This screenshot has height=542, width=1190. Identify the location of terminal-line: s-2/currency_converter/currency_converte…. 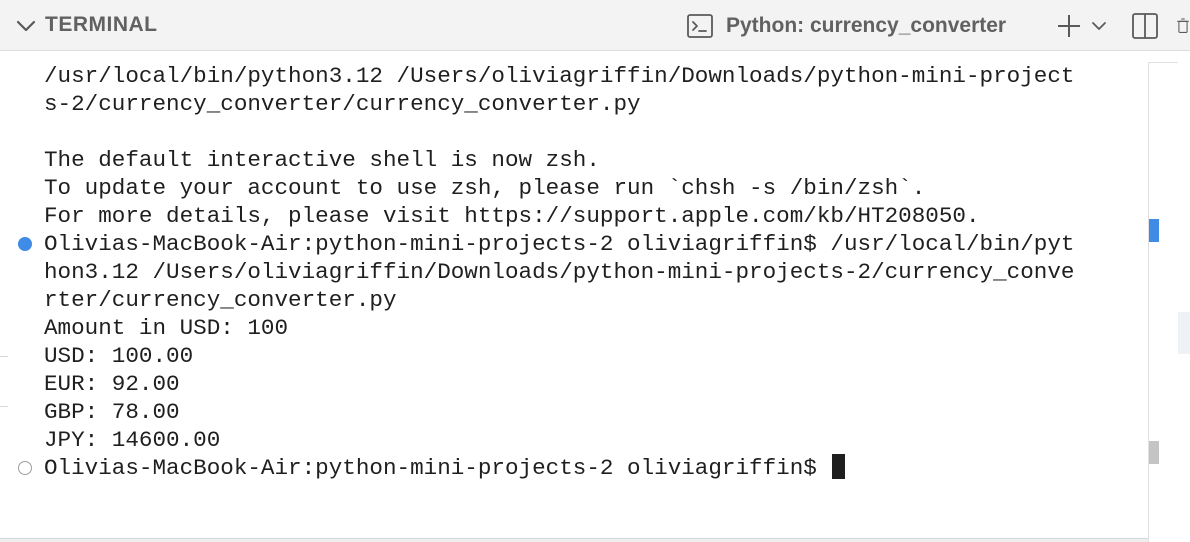
(559, 104).